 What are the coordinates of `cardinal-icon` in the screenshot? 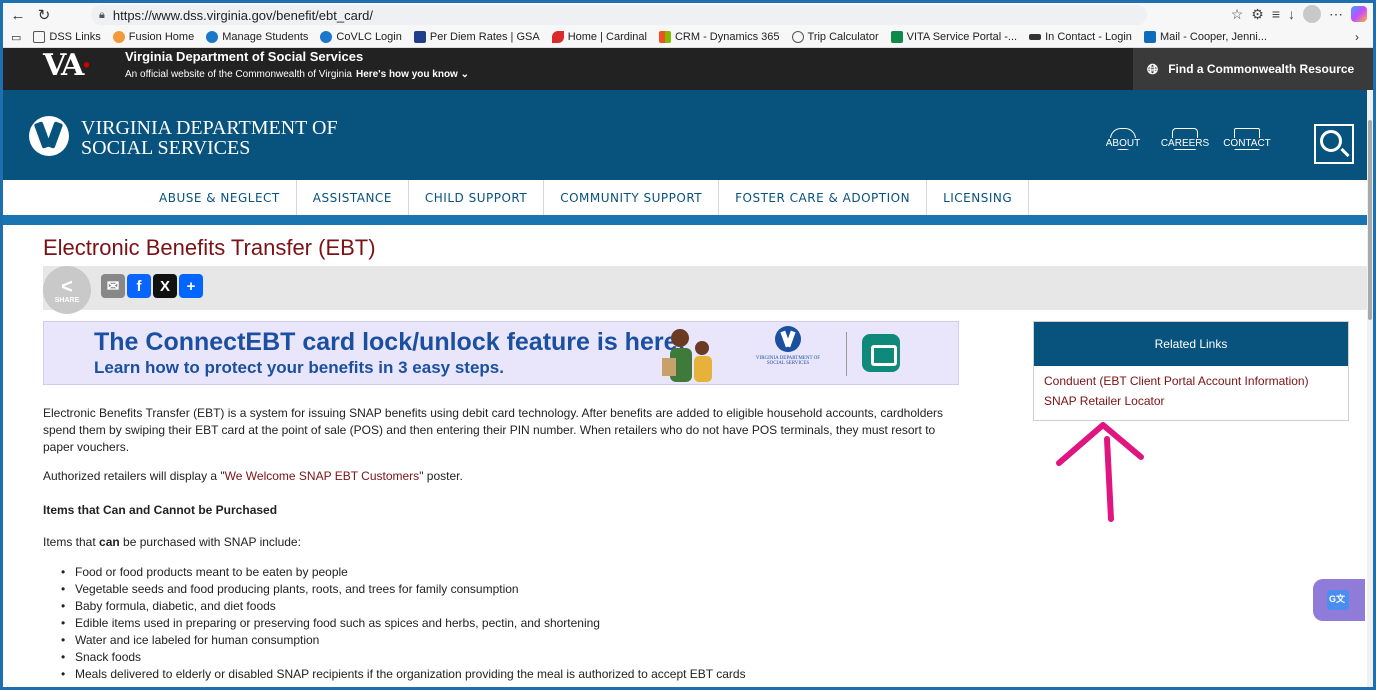 It's located at (557, 37).